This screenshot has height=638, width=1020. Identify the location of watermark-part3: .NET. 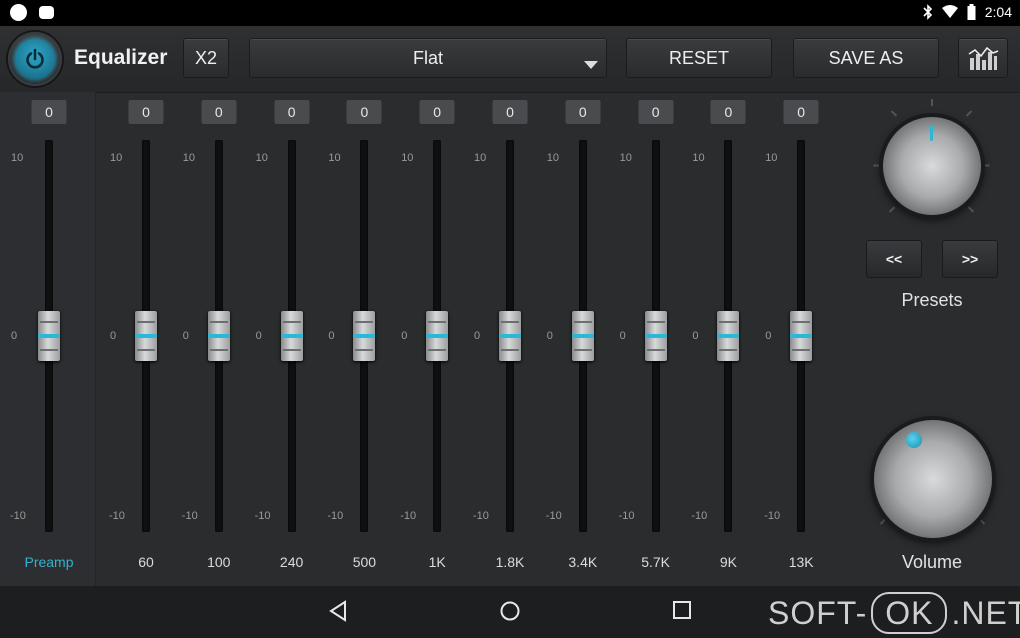
(985, 612).